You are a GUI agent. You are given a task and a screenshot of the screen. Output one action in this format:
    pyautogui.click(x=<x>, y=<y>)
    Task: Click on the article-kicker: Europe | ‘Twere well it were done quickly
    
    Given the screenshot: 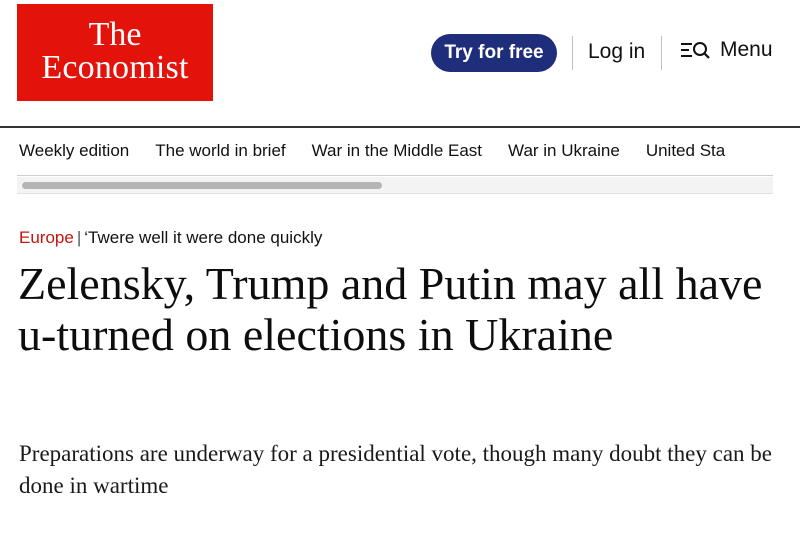 What is the action you would take?
    pyautogui.click(x=170, y=238)
    